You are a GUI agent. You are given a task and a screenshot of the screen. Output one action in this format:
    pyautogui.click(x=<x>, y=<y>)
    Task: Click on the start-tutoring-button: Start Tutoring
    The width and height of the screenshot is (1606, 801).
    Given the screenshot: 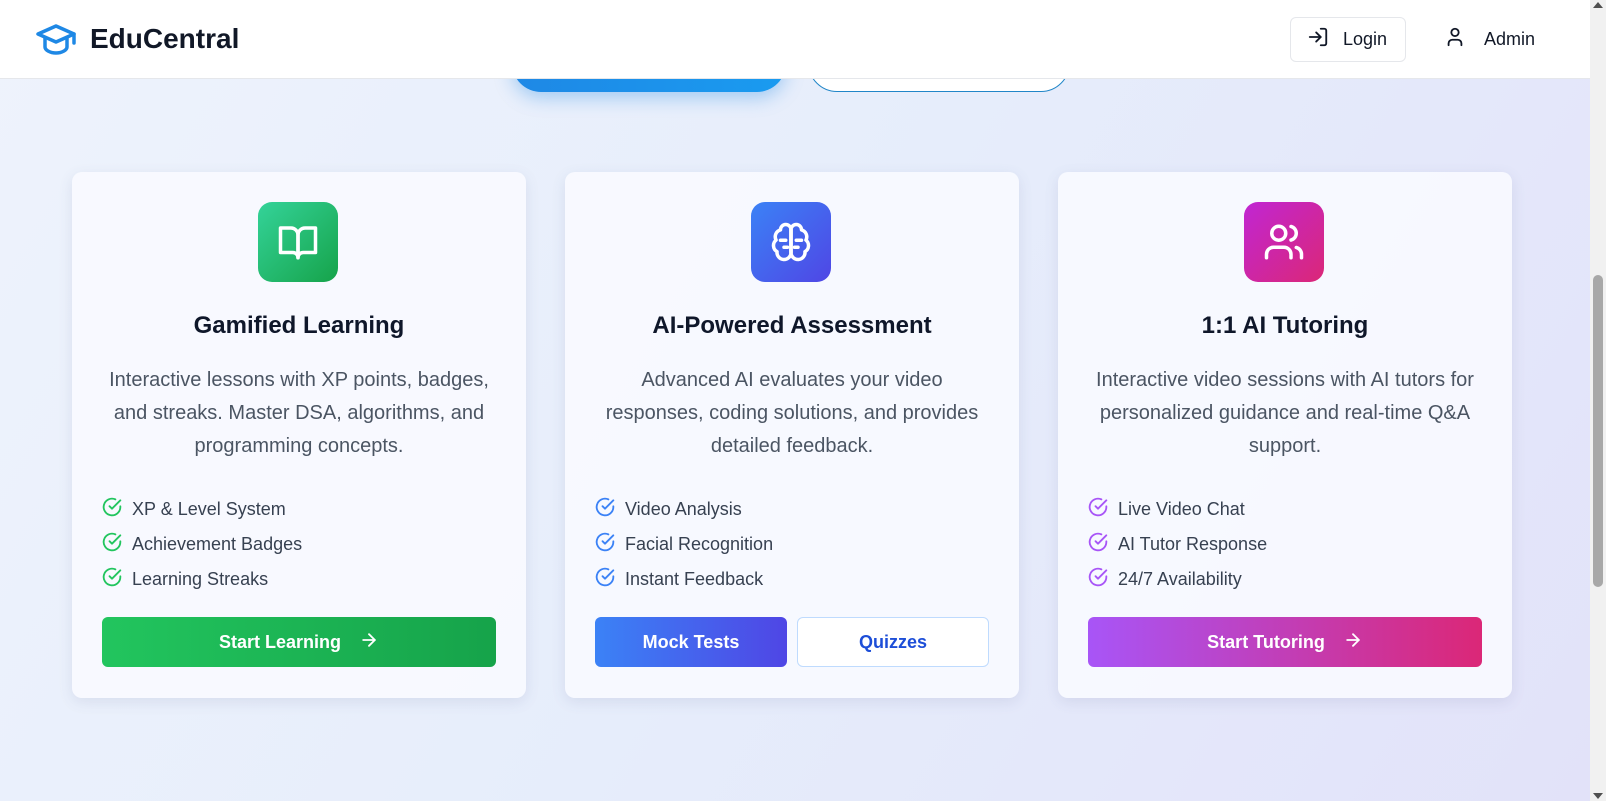 What is the action you would take?
    pyautogui.click(x=1285, y=642)
    